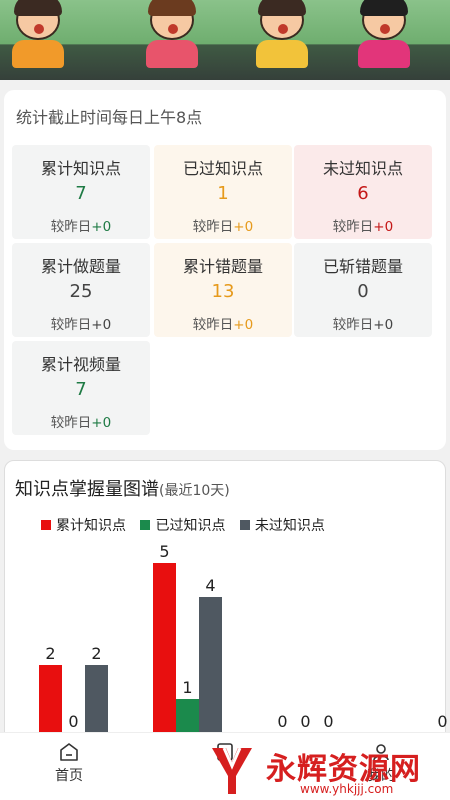  Describe the element at coordinates (80, 364) in the screenshot. I see `tile-label: 累计视频量` at that location.